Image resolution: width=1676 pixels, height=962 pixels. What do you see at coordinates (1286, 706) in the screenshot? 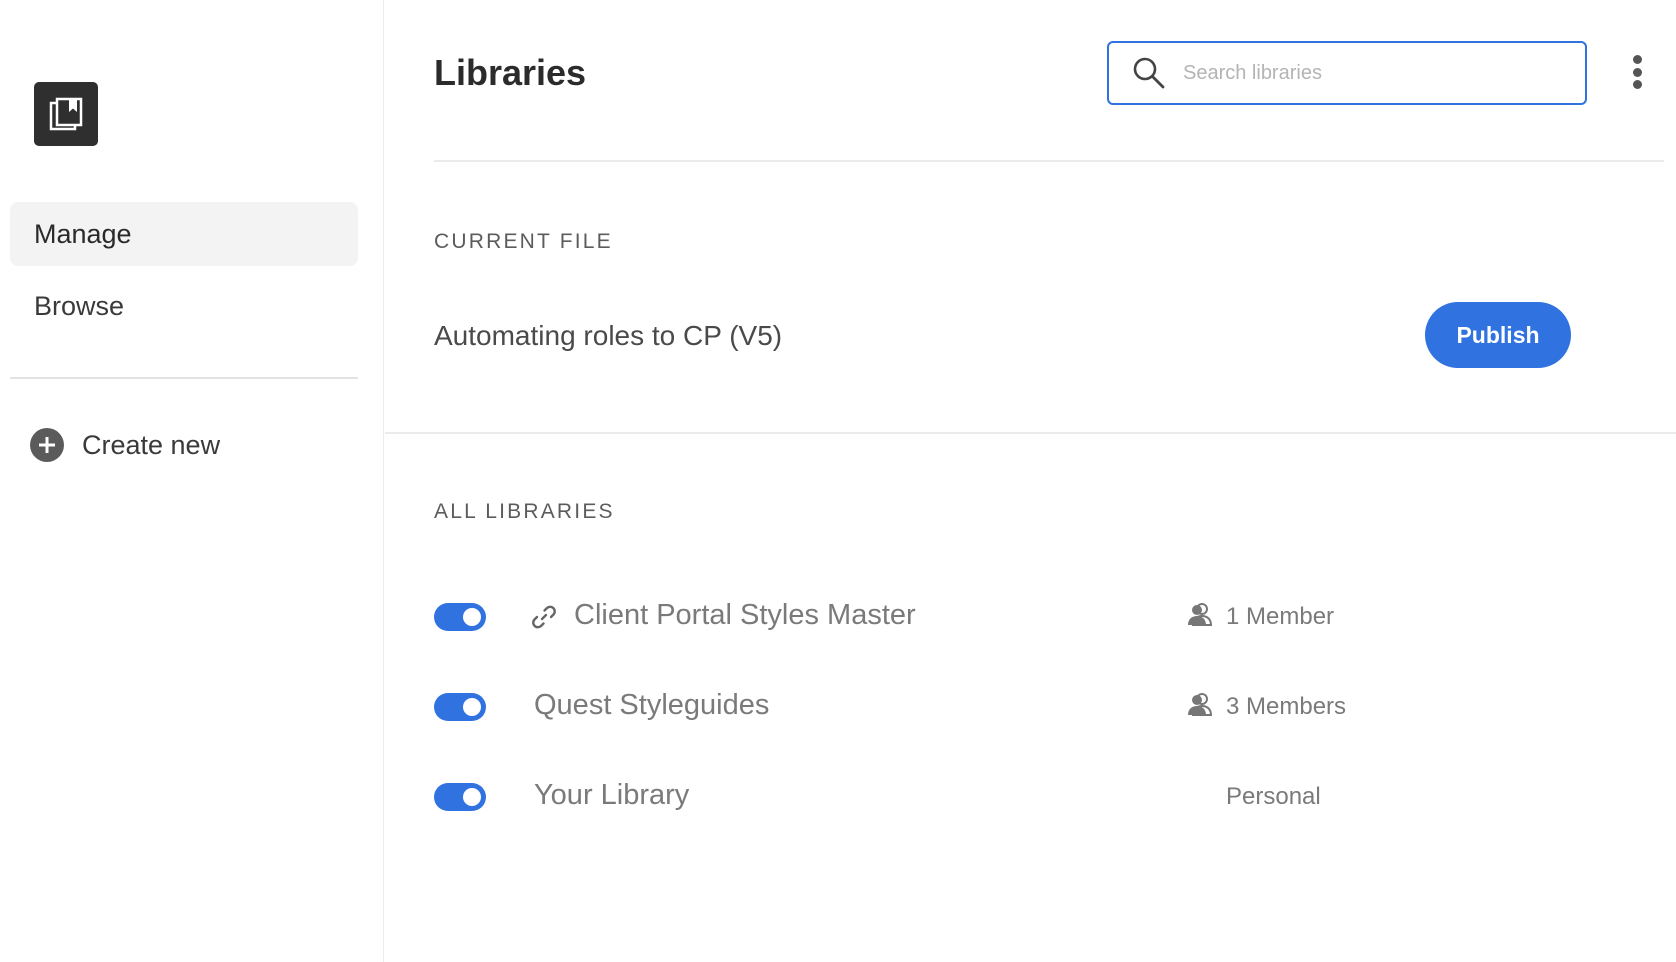
I see `library-members: 3 Members` at bounding box center [1286, 706].